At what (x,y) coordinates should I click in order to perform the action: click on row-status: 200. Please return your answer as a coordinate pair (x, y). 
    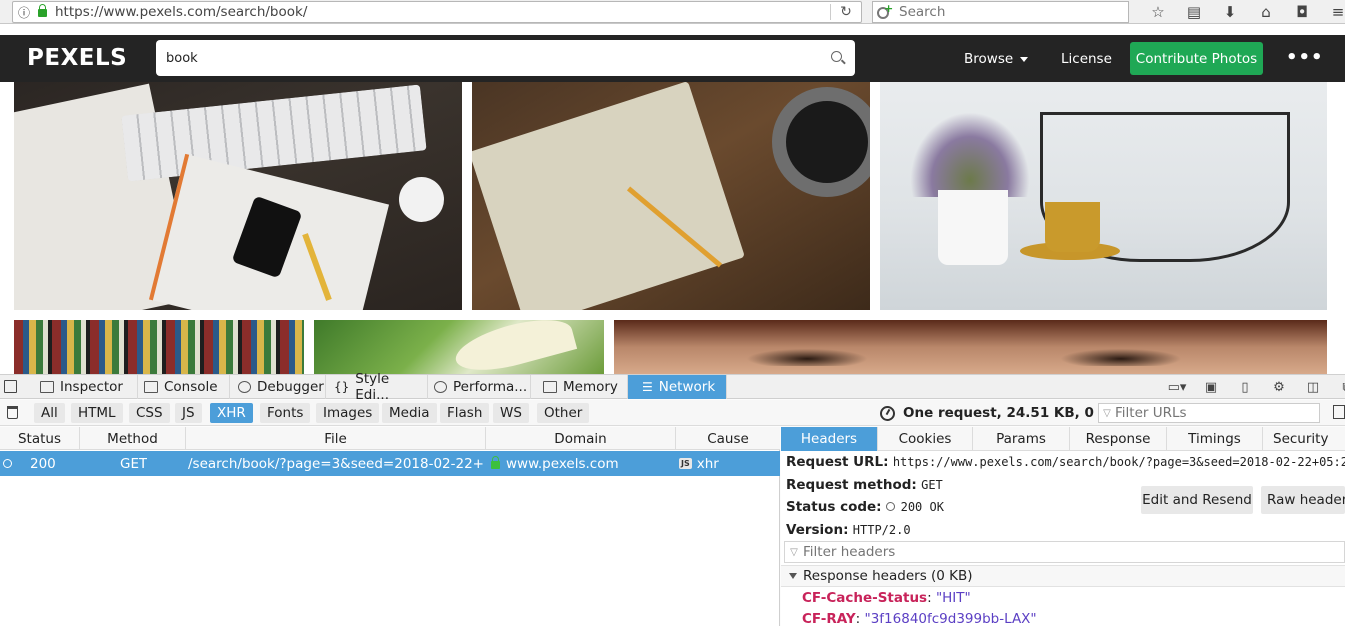
    Looking at the image, I should click on (43, 463).